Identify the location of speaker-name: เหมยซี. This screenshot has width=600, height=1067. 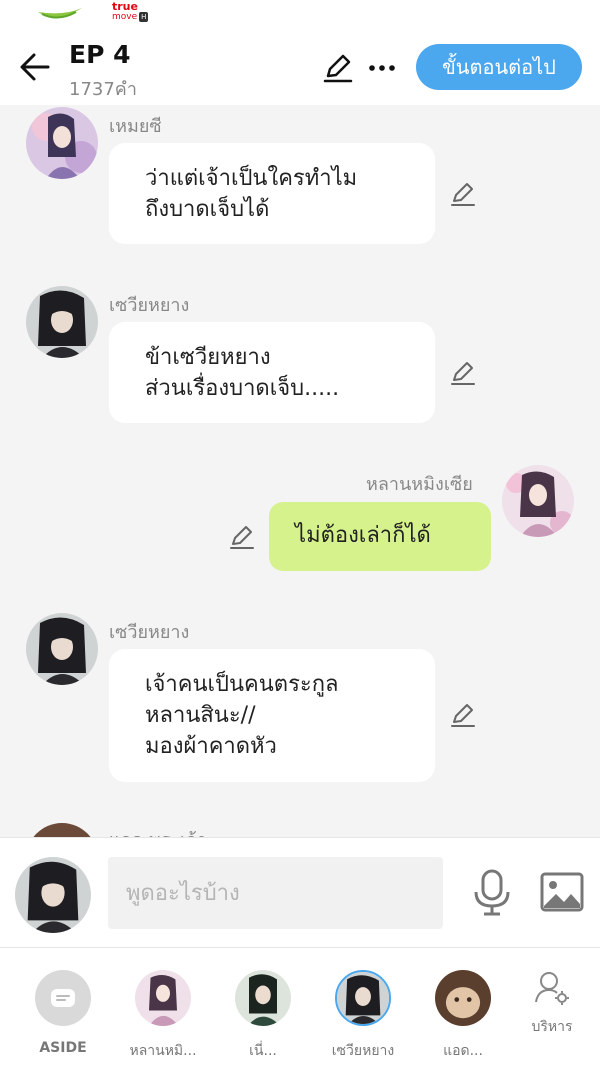
(135, 126).